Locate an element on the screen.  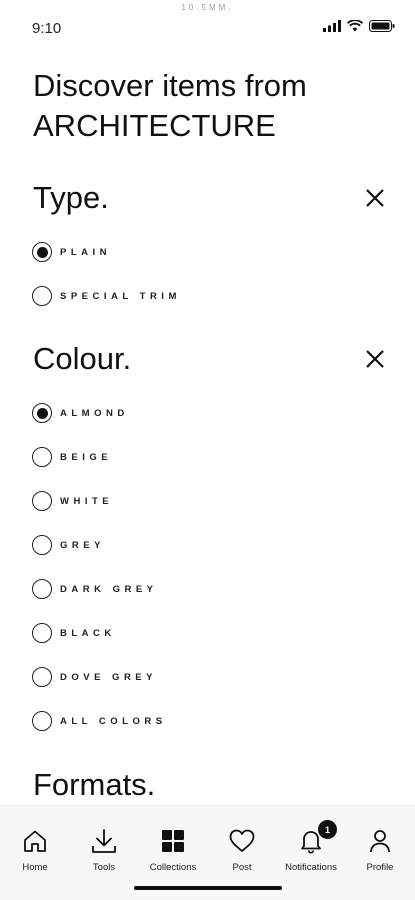
colour-option-white: WHITE is located at coordinates (72, 501).